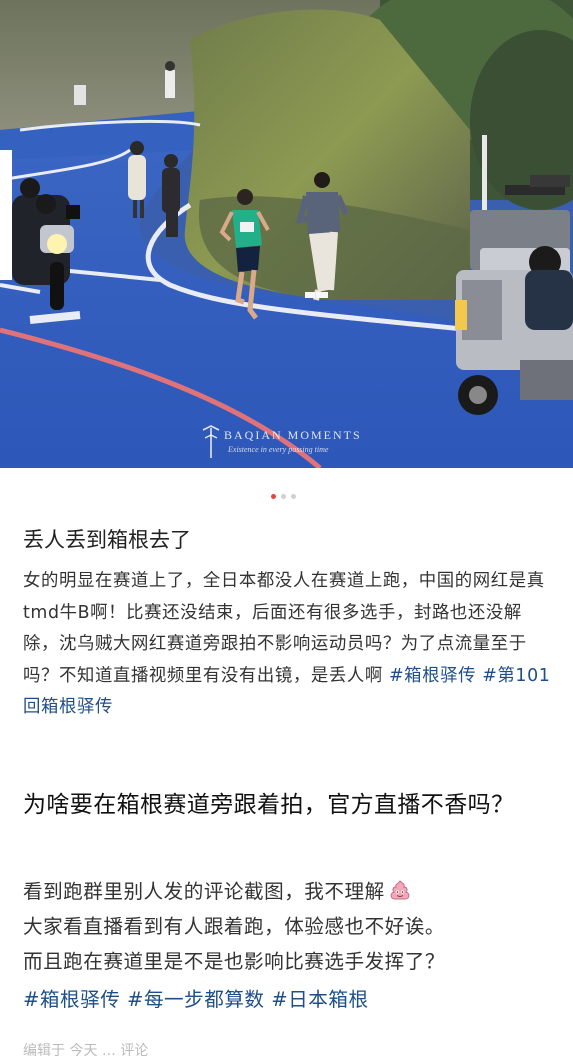  What do you see at coordinates (195, 999) in the screenshot?
I see `hashtag-link: #每一步都算数` at bounding box center [195, 999].